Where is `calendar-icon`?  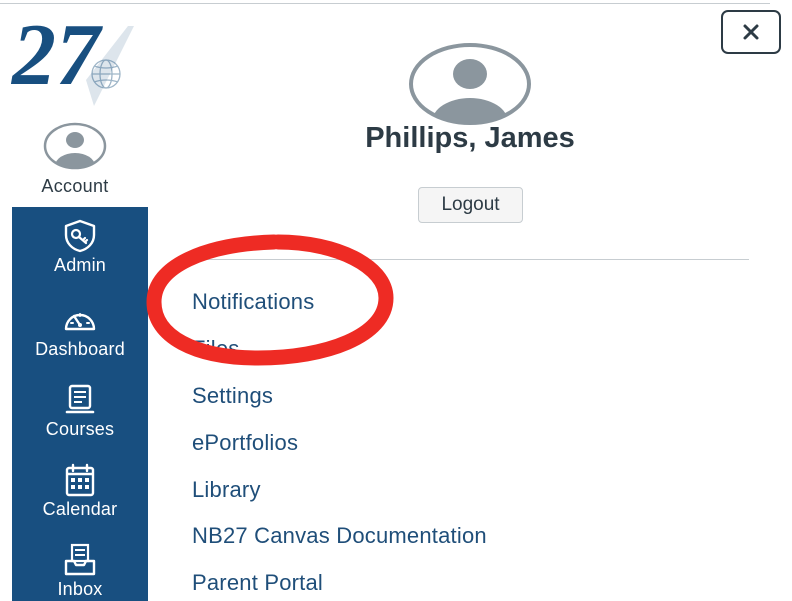 calendar-icon is located at coordinates (80, 480).